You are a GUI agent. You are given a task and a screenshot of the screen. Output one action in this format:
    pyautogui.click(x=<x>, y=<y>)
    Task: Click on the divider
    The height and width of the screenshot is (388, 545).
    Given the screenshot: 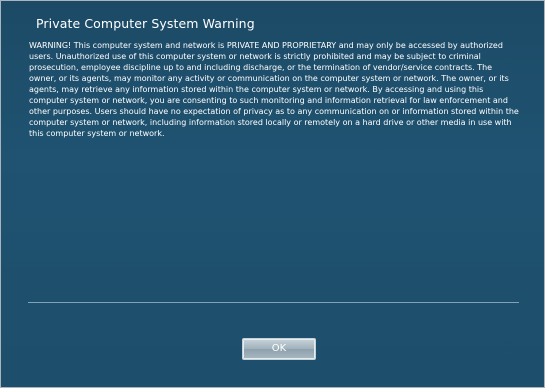 What is the action you would take?
    pyautogui.click(x=273, y=302)
    